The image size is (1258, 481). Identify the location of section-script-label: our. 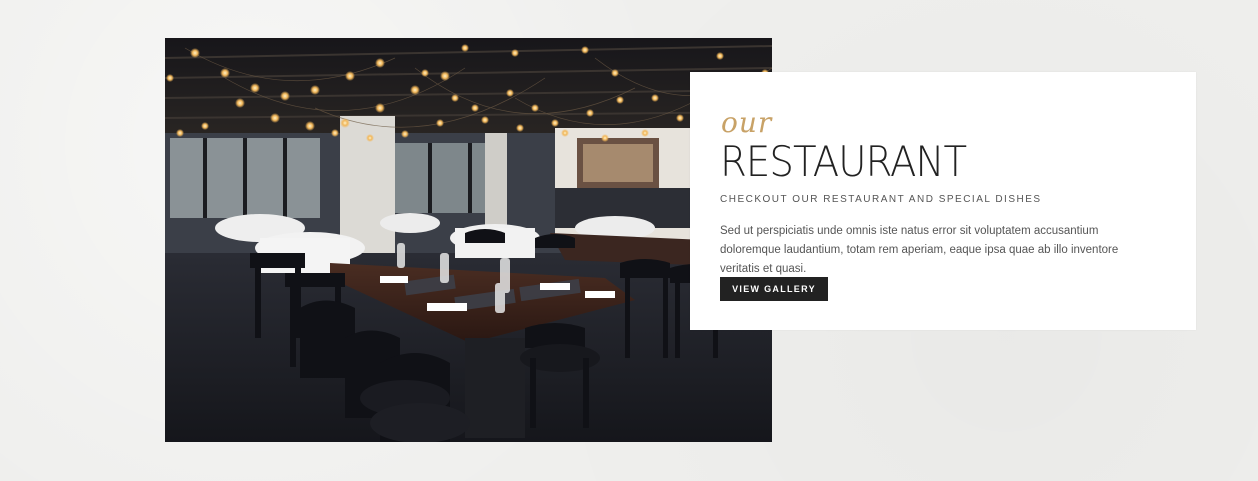
(747, 122).